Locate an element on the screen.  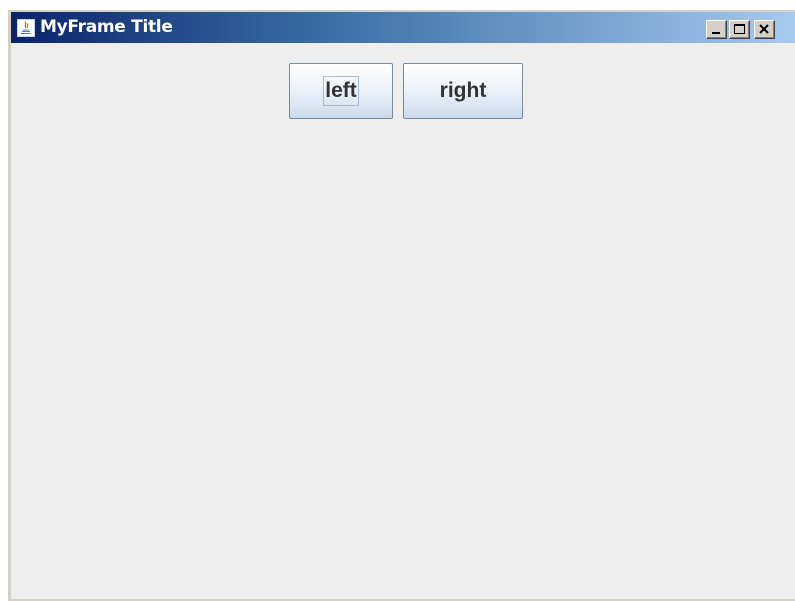
close-icon is located at coordinates (764, 29).